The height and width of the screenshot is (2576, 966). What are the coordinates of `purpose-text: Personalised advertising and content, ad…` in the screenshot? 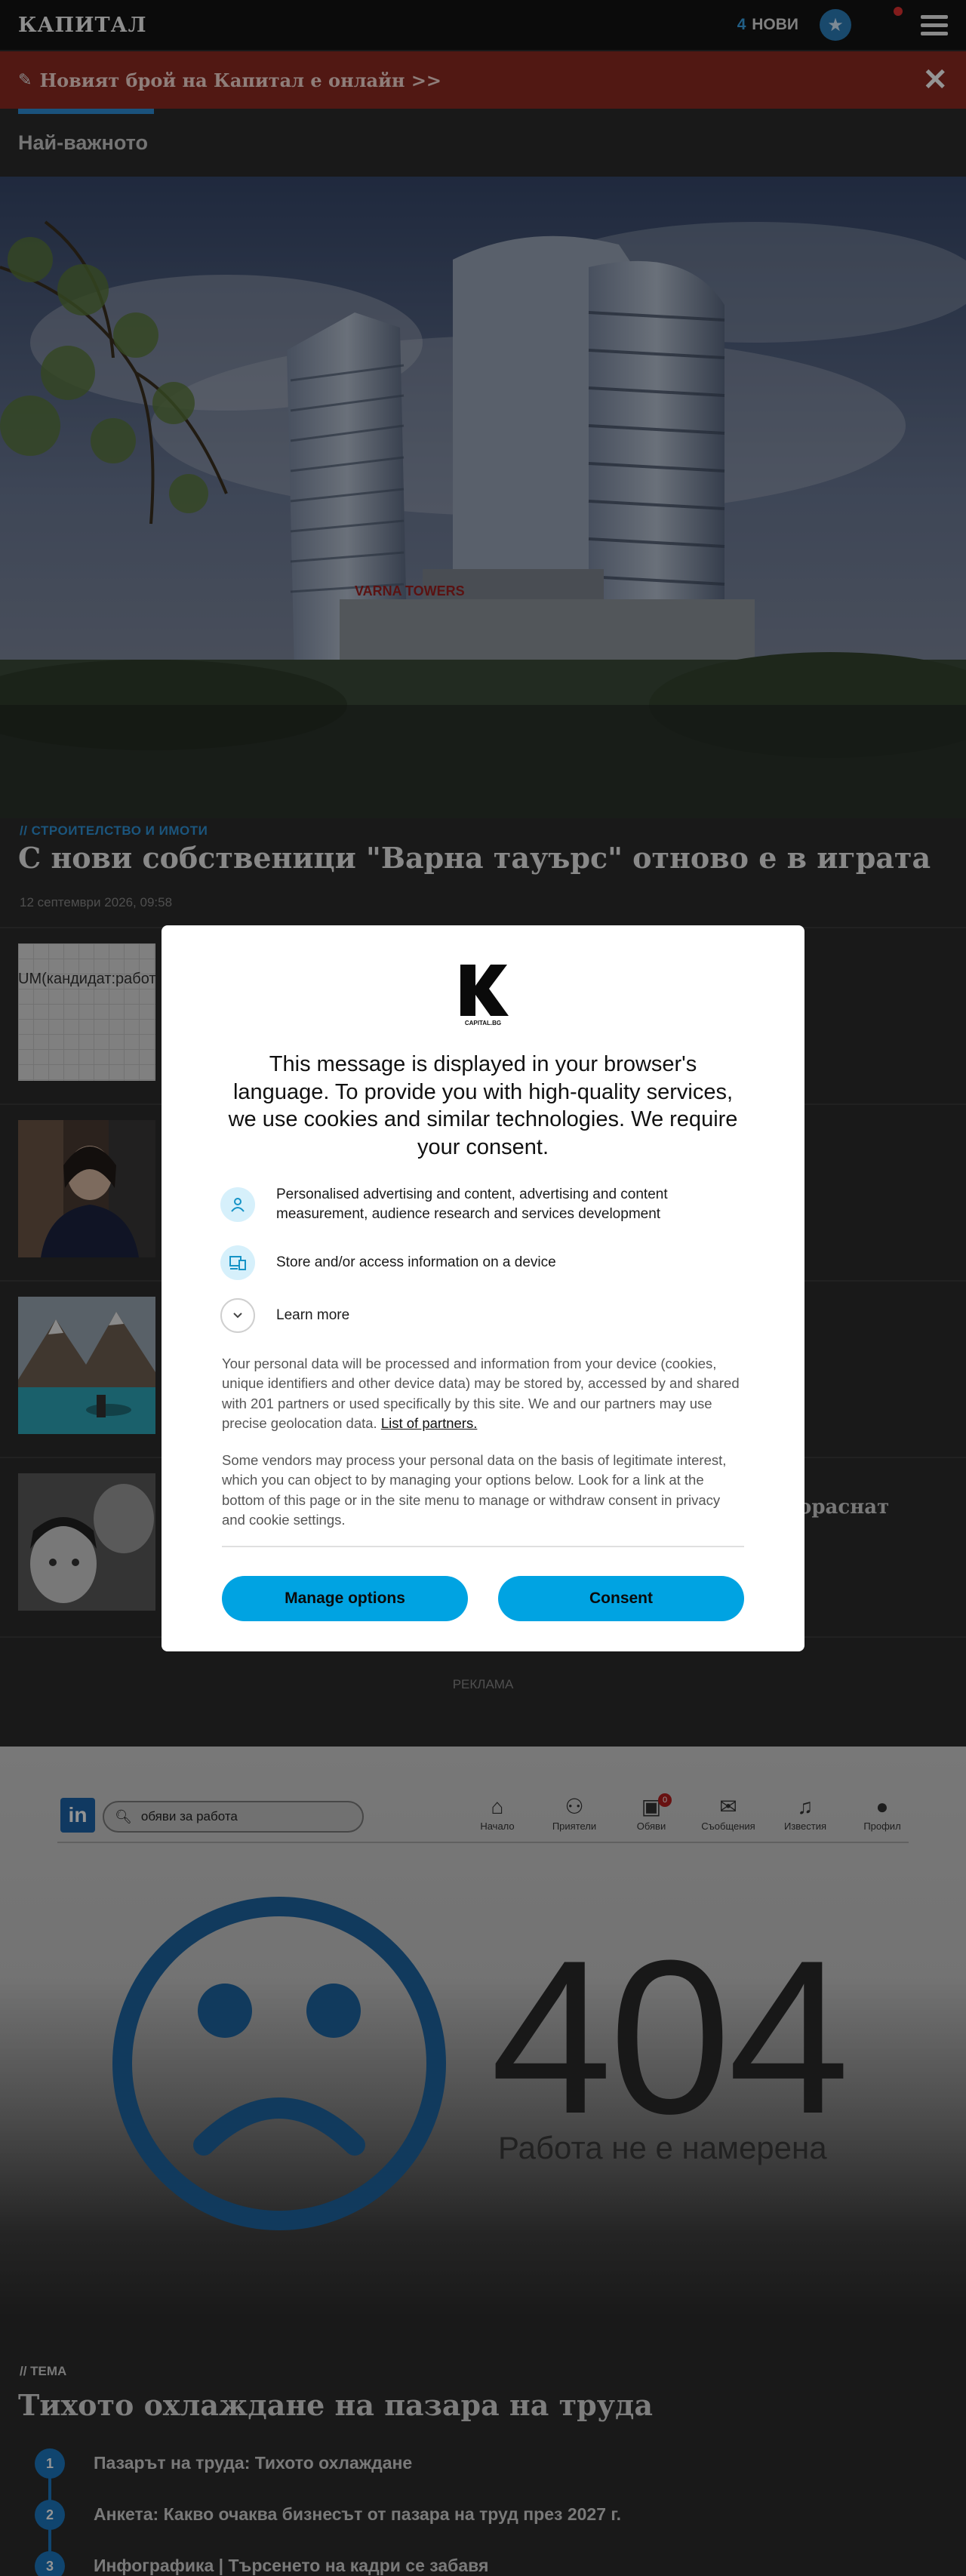 It's located at (472, 1204).